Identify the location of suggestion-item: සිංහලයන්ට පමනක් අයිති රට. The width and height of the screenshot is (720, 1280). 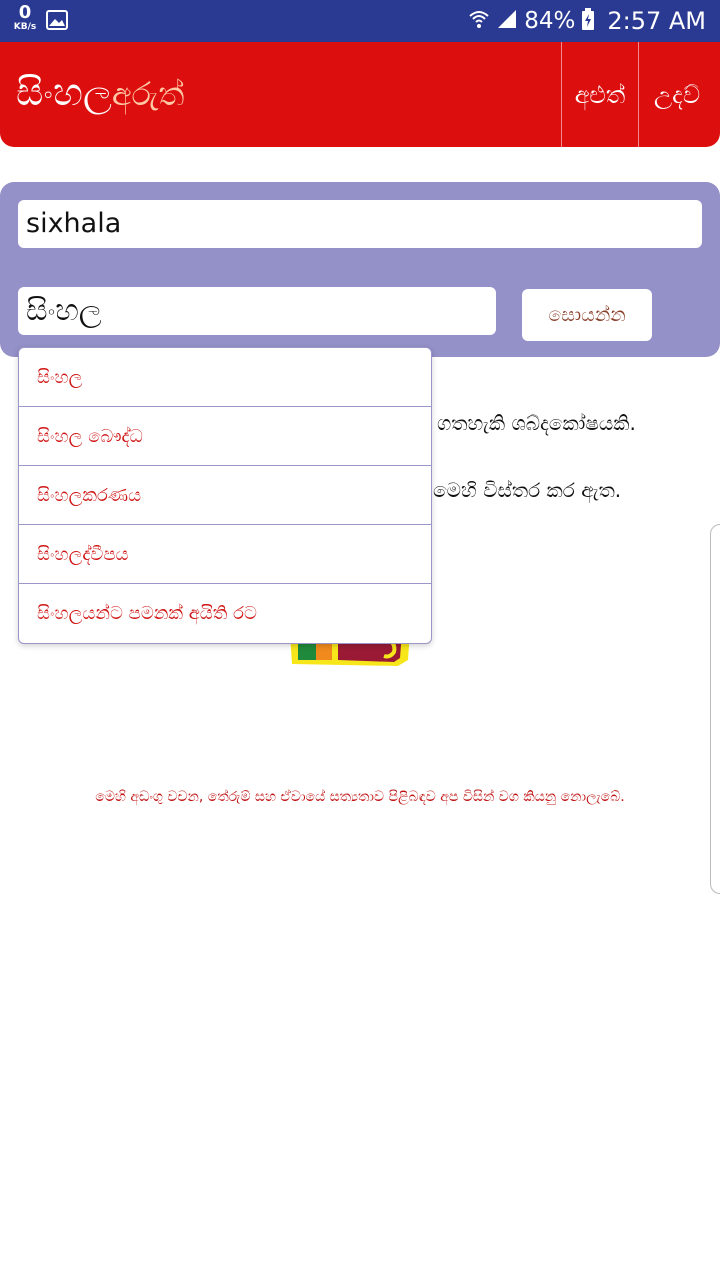
(225, 613).